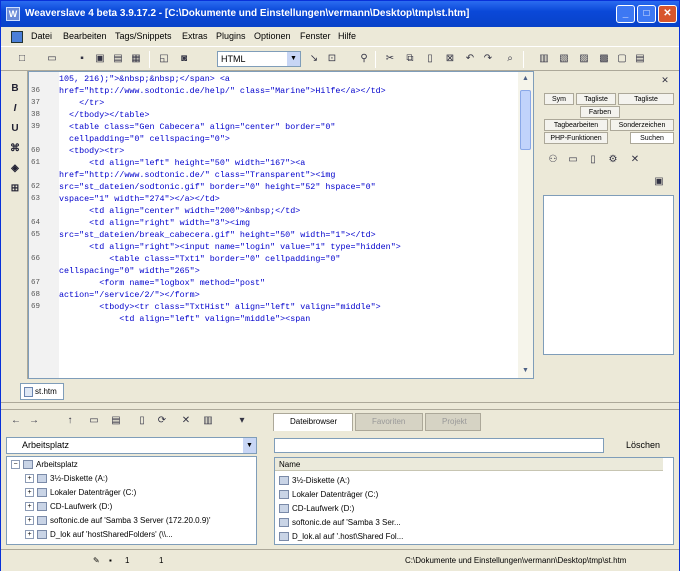  Describe the element at coordinates (16, 421) in the screenshot. I see `back-icon: ←` at that location.